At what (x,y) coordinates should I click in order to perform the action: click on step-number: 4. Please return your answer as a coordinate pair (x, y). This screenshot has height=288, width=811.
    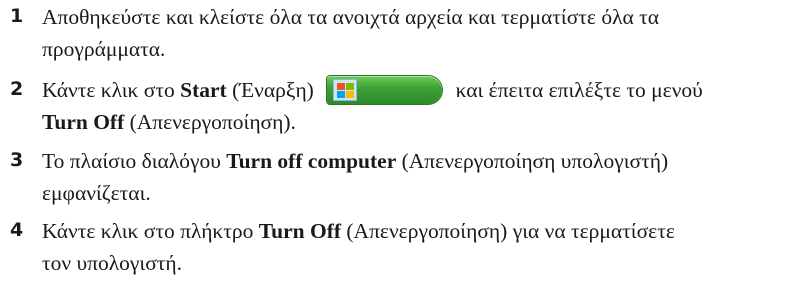
    Looking at the image, I should click on (17, 230).